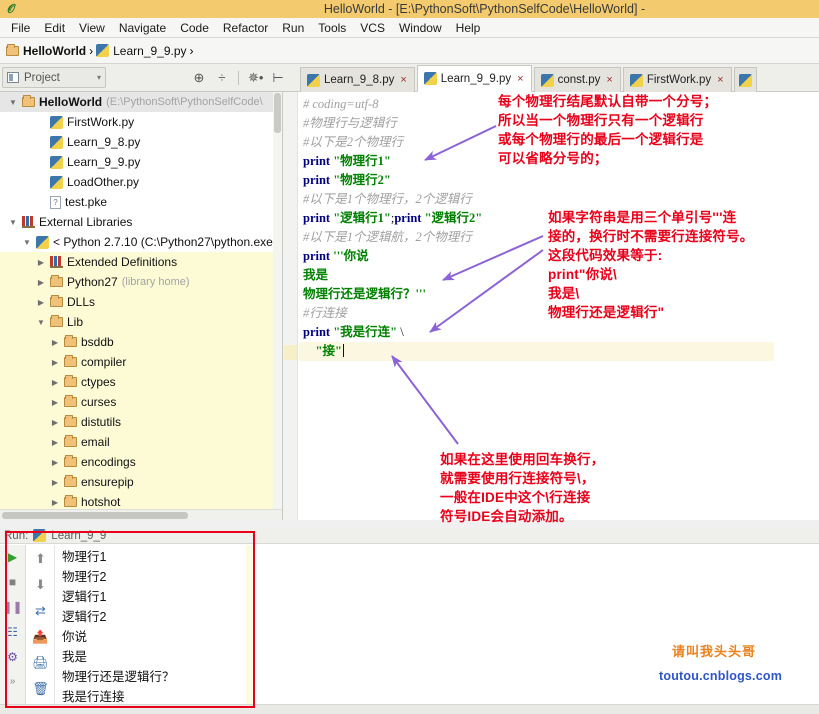  What do you see at coordinates (70, 401) in the screenshot?
I see `folder-icon` at bounding box center [70, 401].